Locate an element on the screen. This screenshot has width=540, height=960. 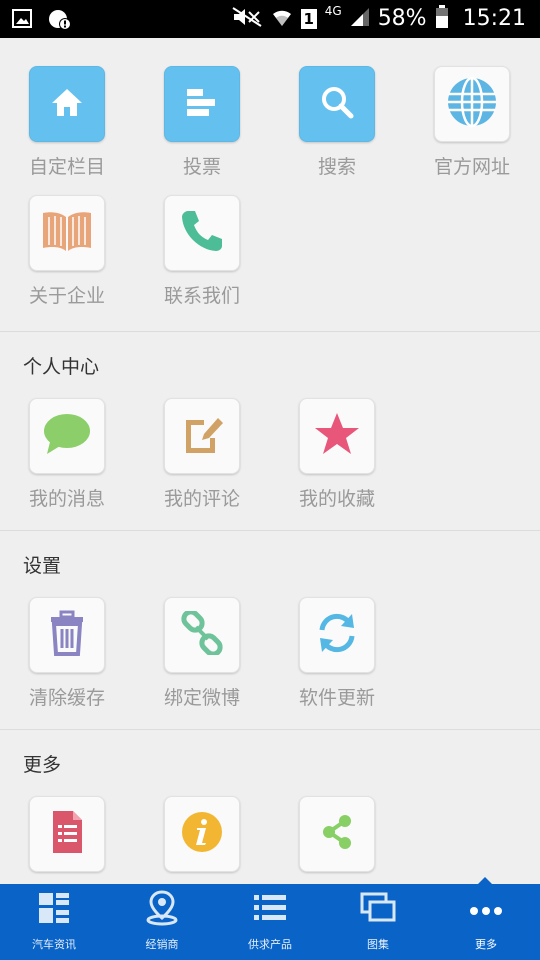
network-type: 4G is located at coordinates (333, 11).